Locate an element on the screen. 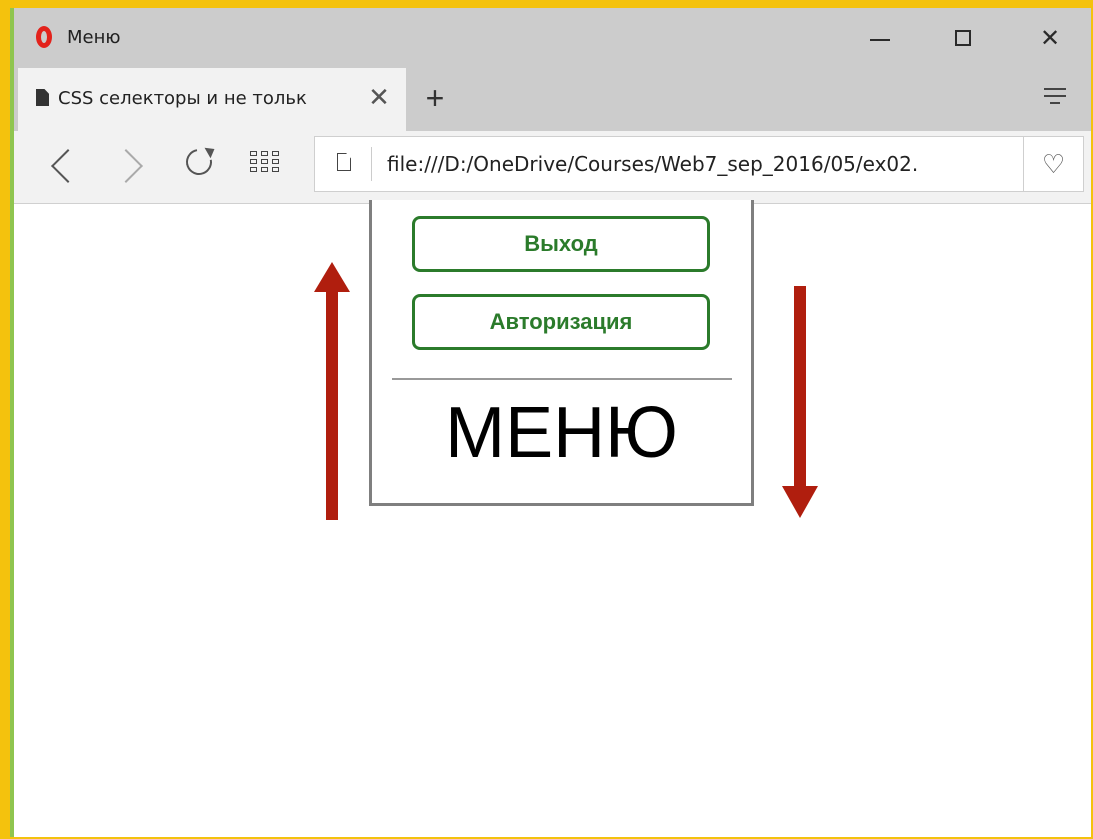 The image size is (1093, 839). back-button is located at coordinates (61, 165).